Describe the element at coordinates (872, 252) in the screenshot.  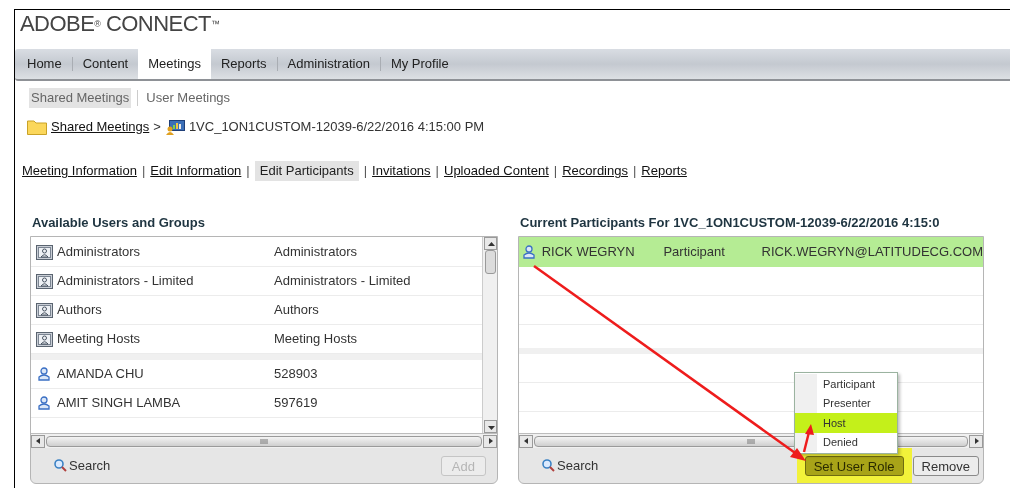
I see `participant-email: RICK.WEGRYN@LATITUDECG.COM` at that location.